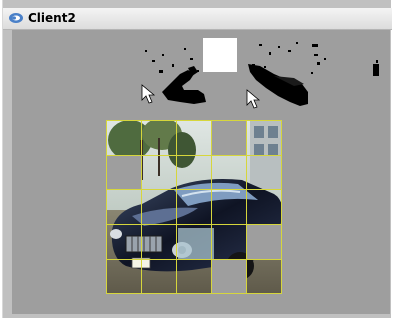 This screenshot has width=393, height=318. Describe the element at coordinates (16, 18) in the screenshot. I see `app-icon` at that location.